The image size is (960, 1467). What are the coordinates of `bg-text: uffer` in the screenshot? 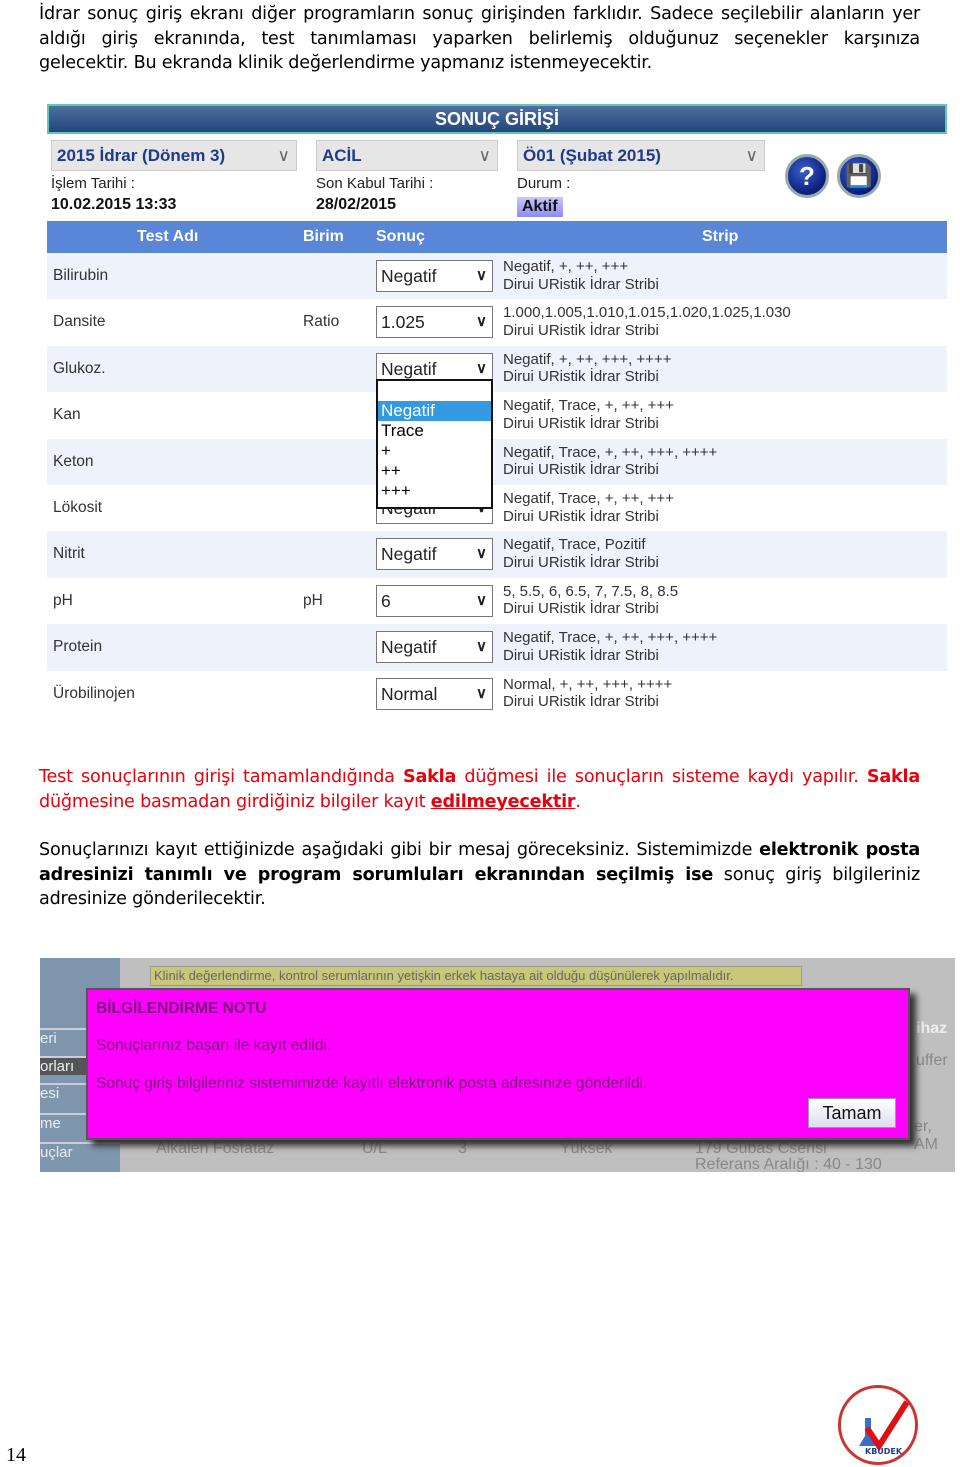 It's located at (932, 1060).